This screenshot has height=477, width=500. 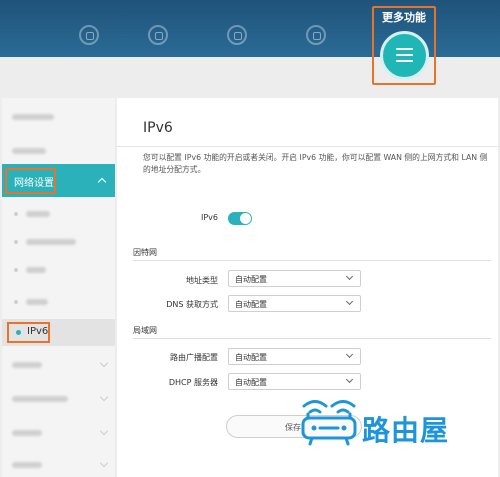 I want to click on more-functions-label: 更多功能, so click(x=404, y=17).